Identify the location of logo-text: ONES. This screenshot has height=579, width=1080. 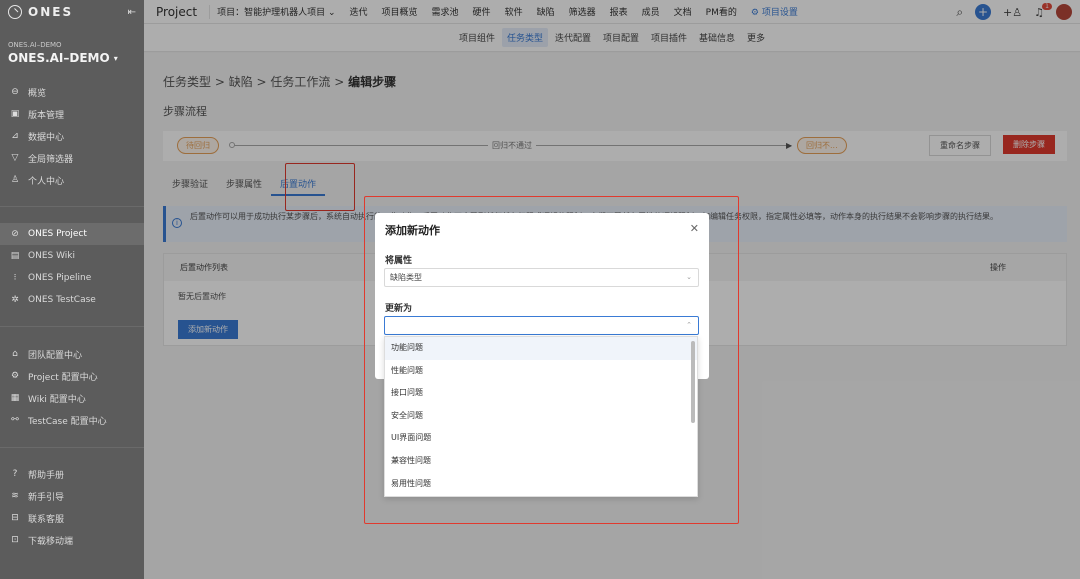
(51, 12).